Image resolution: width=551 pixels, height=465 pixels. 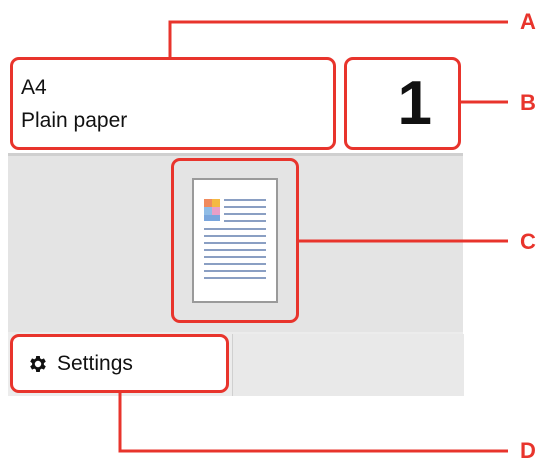 I want to click on divider, so click(x=235, y=154).